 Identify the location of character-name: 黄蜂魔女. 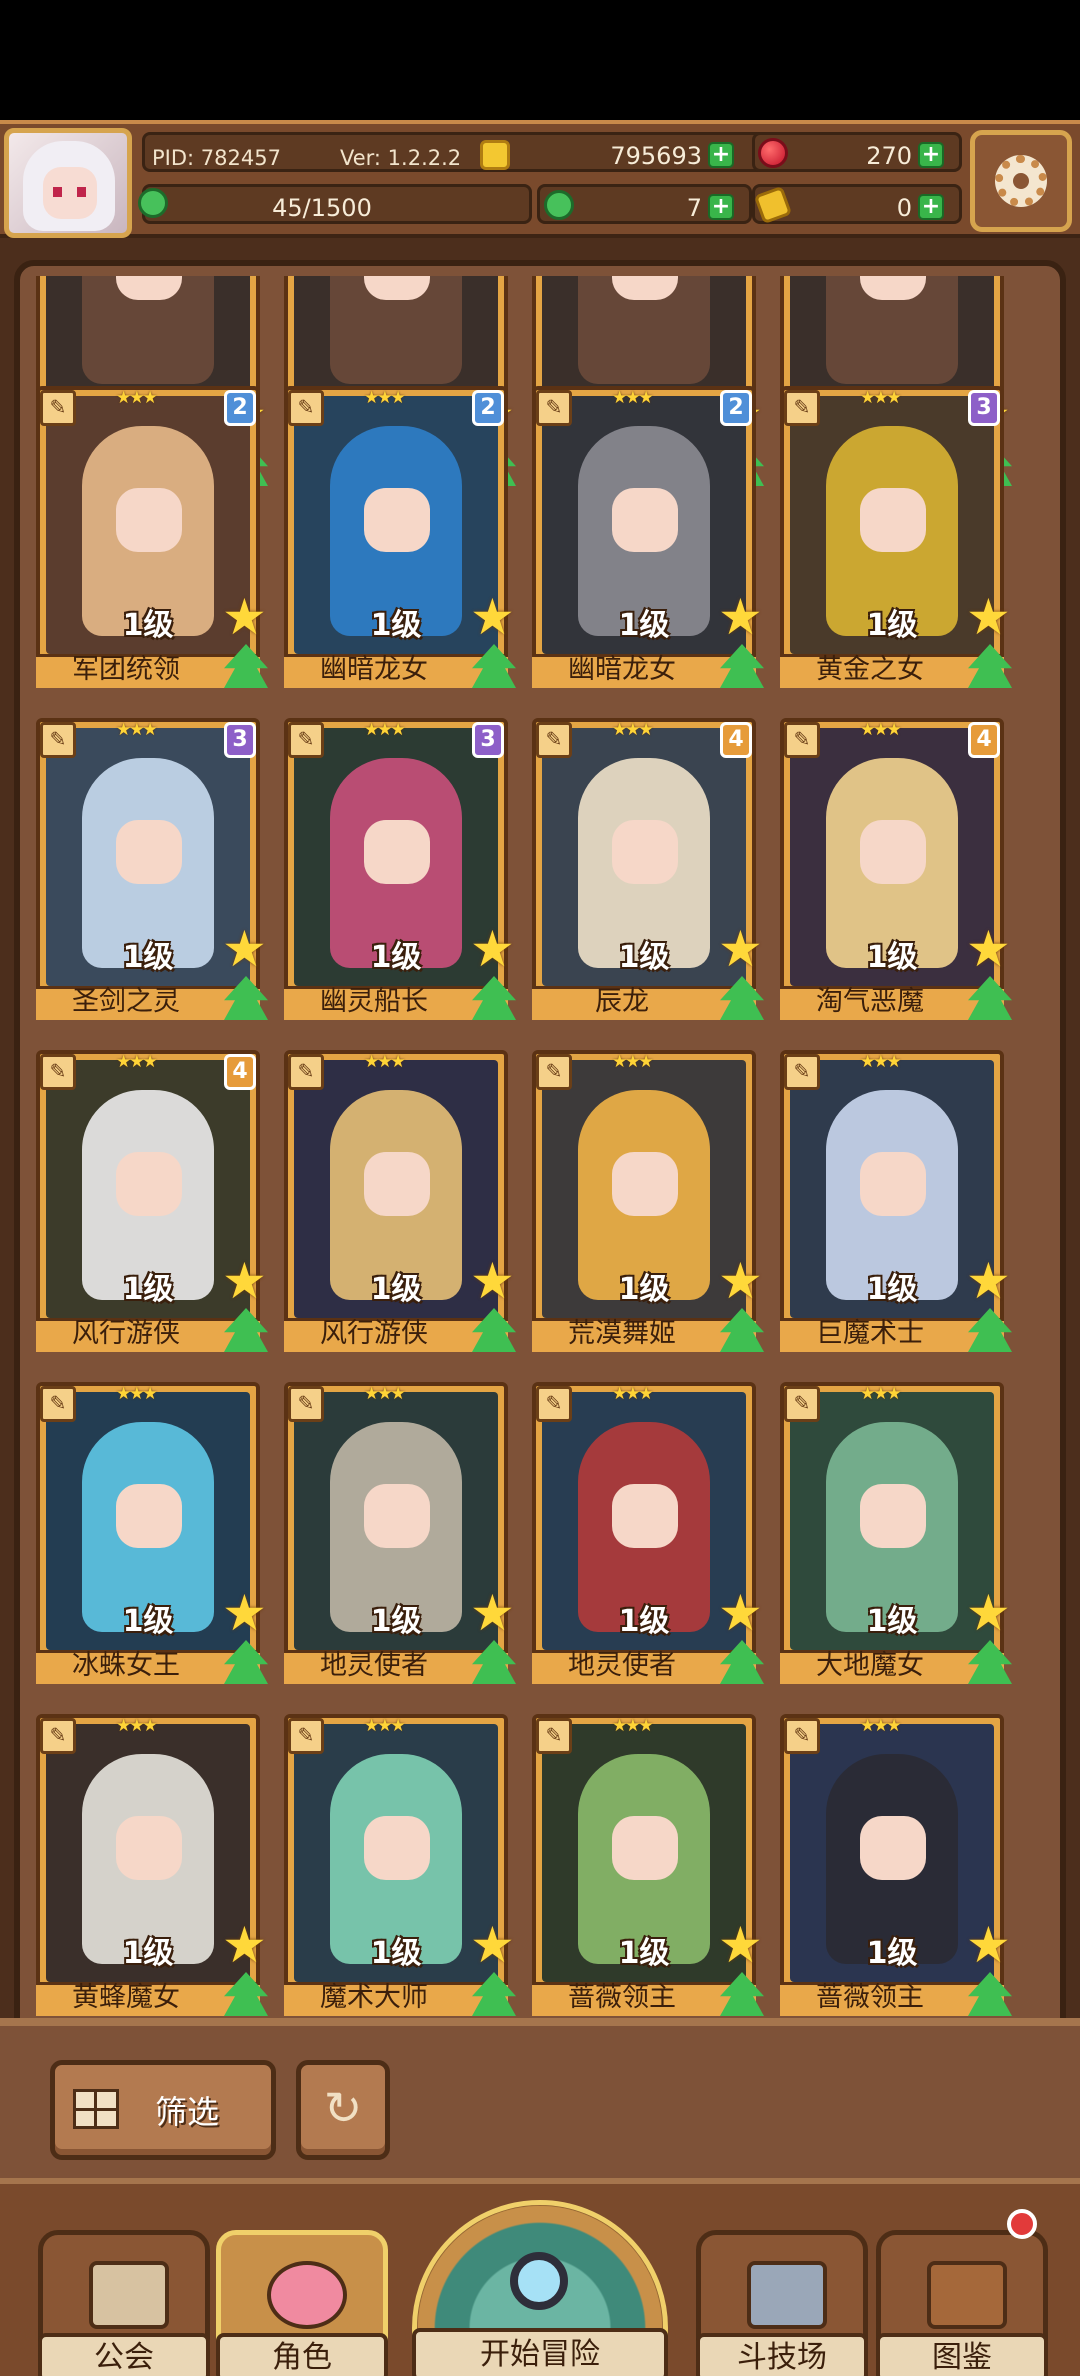
(126, 1997).